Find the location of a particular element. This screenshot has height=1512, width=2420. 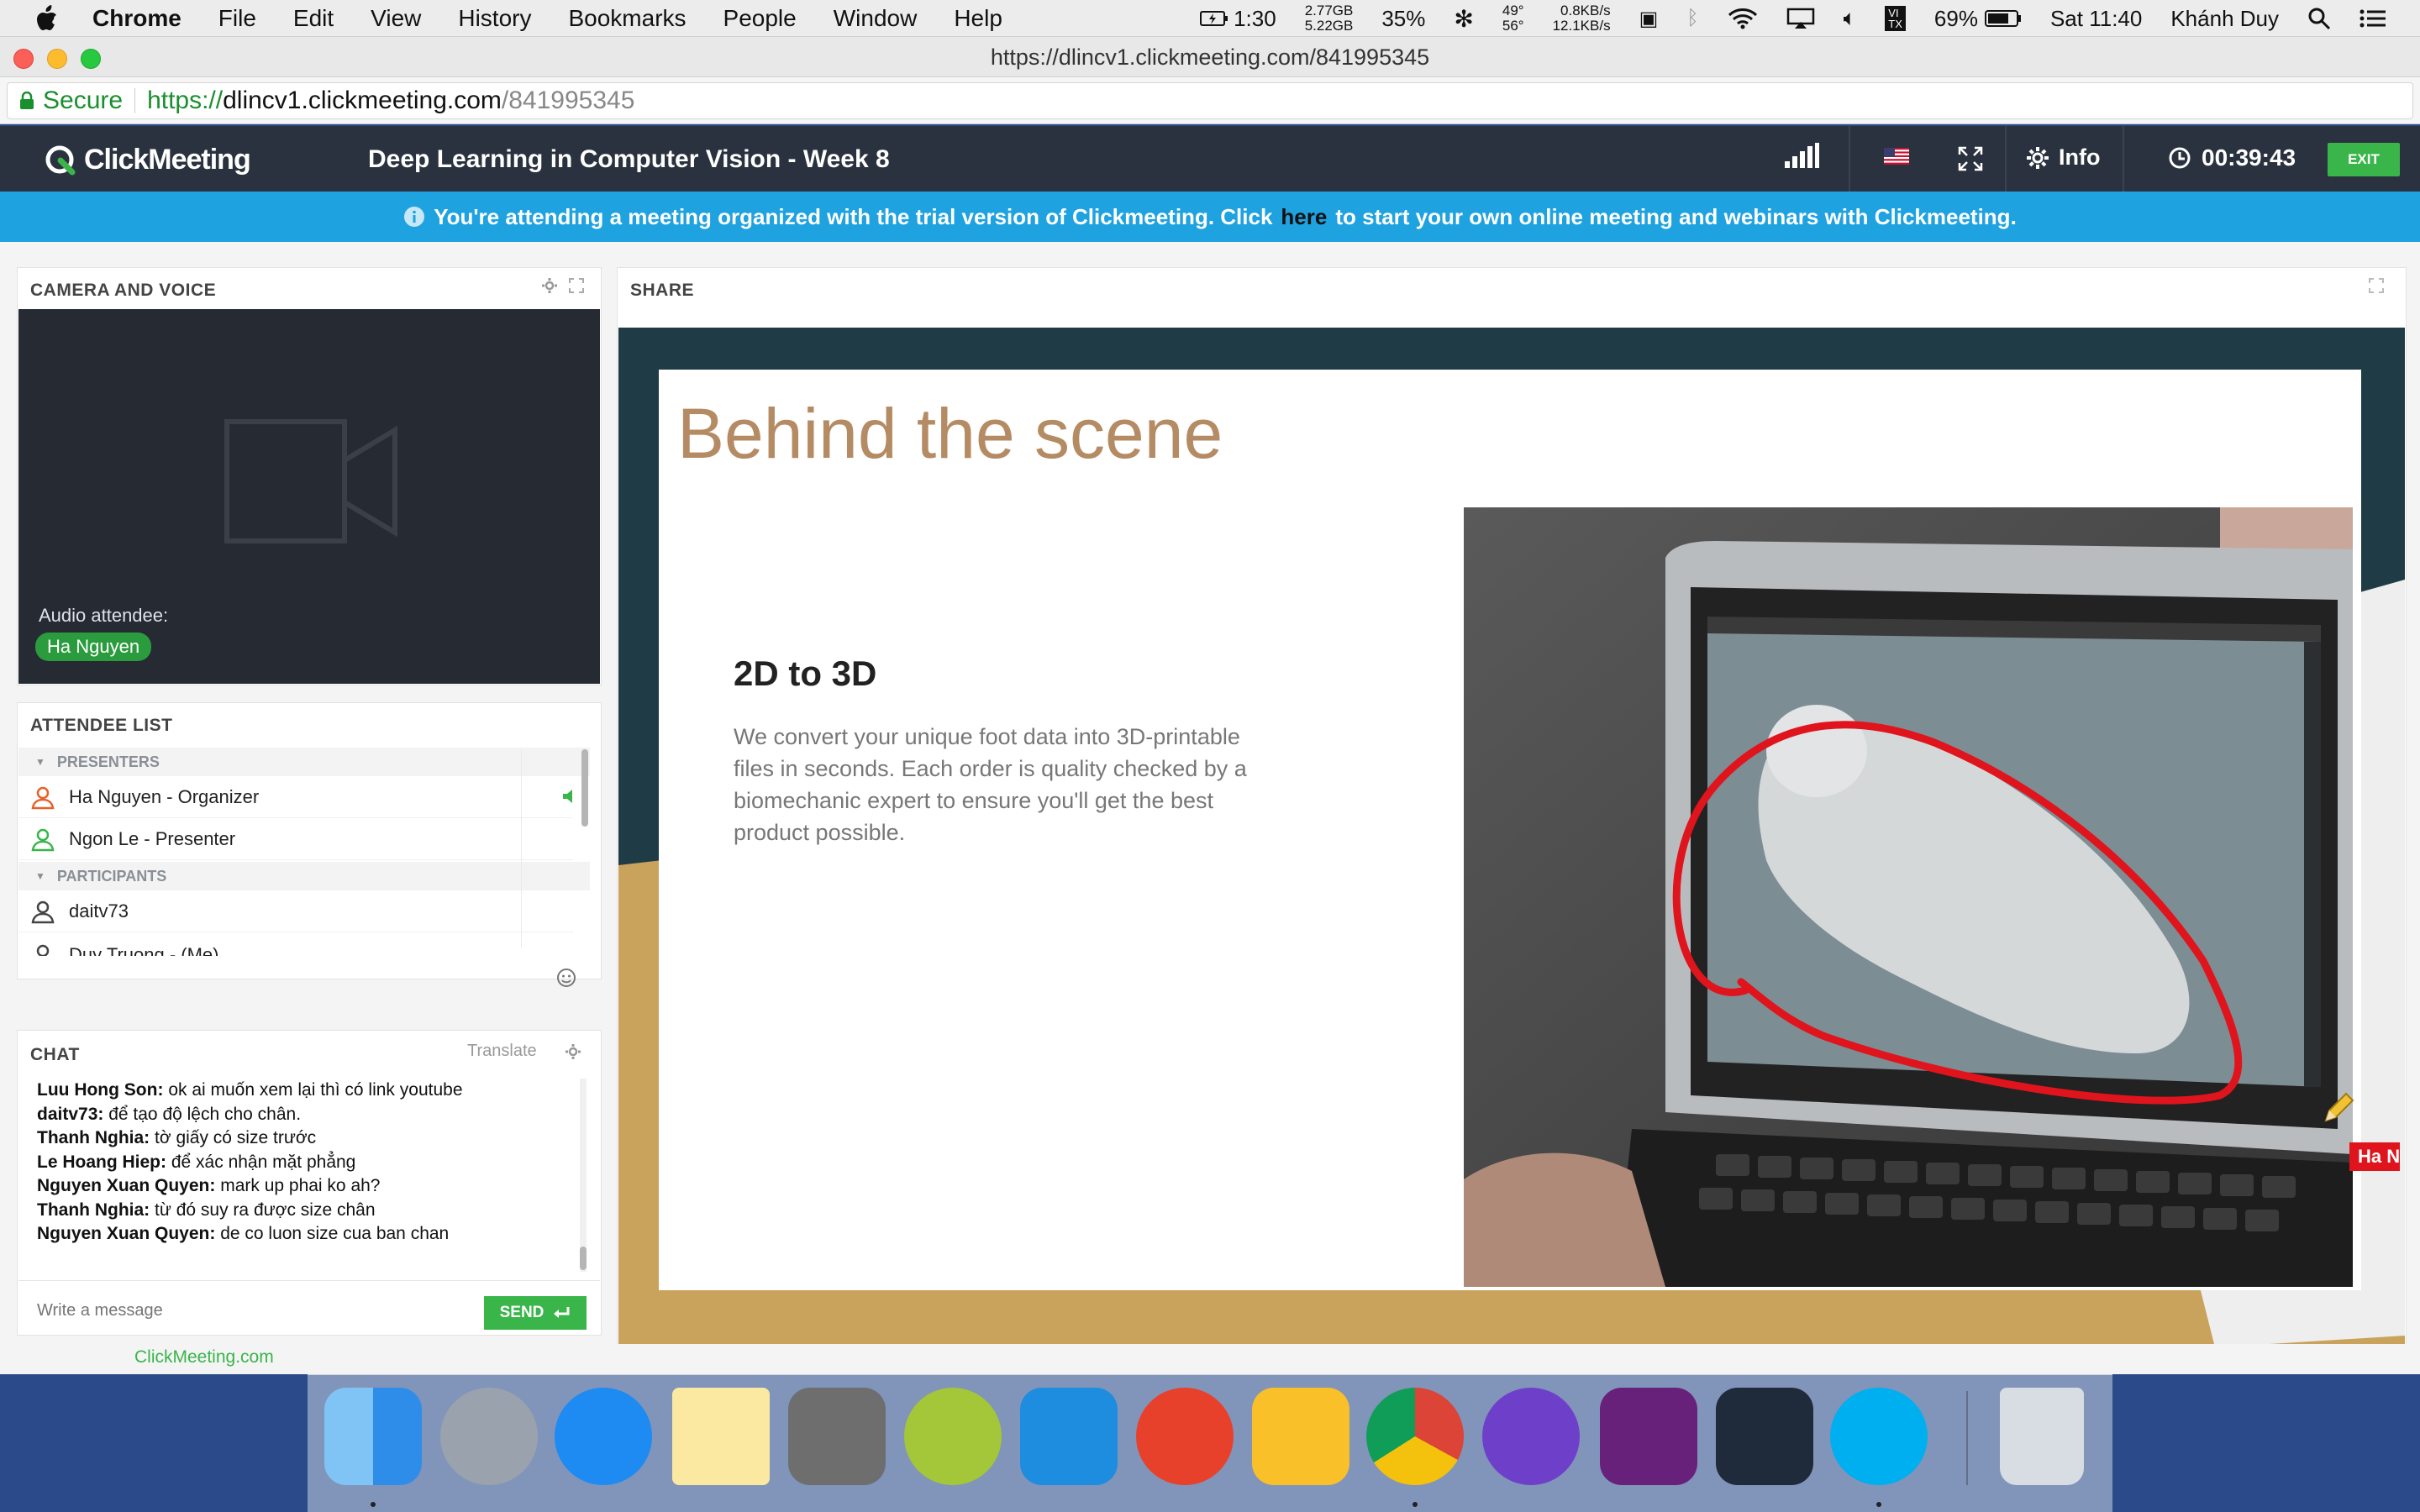

menu-help: Help is located at coordinates (978, 18).